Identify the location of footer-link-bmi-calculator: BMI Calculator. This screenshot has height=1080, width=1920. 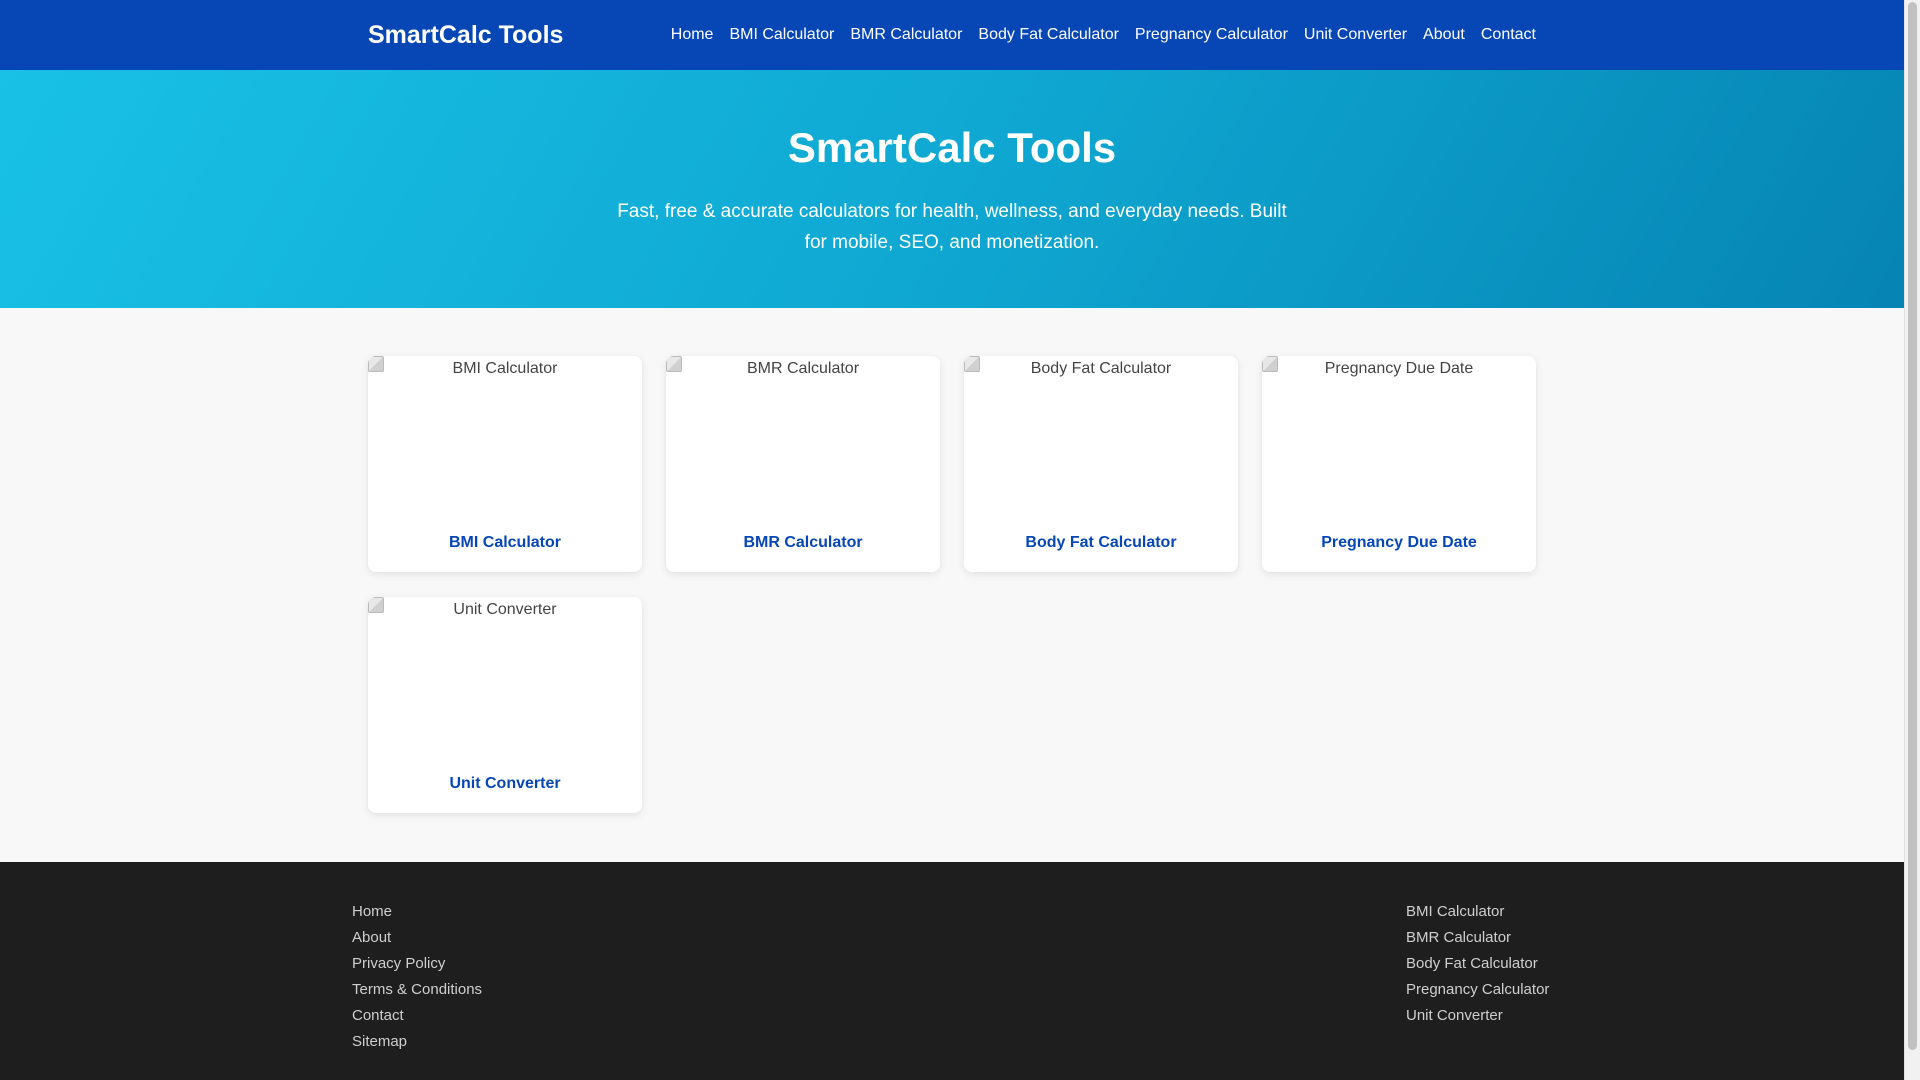
(1477, 912).